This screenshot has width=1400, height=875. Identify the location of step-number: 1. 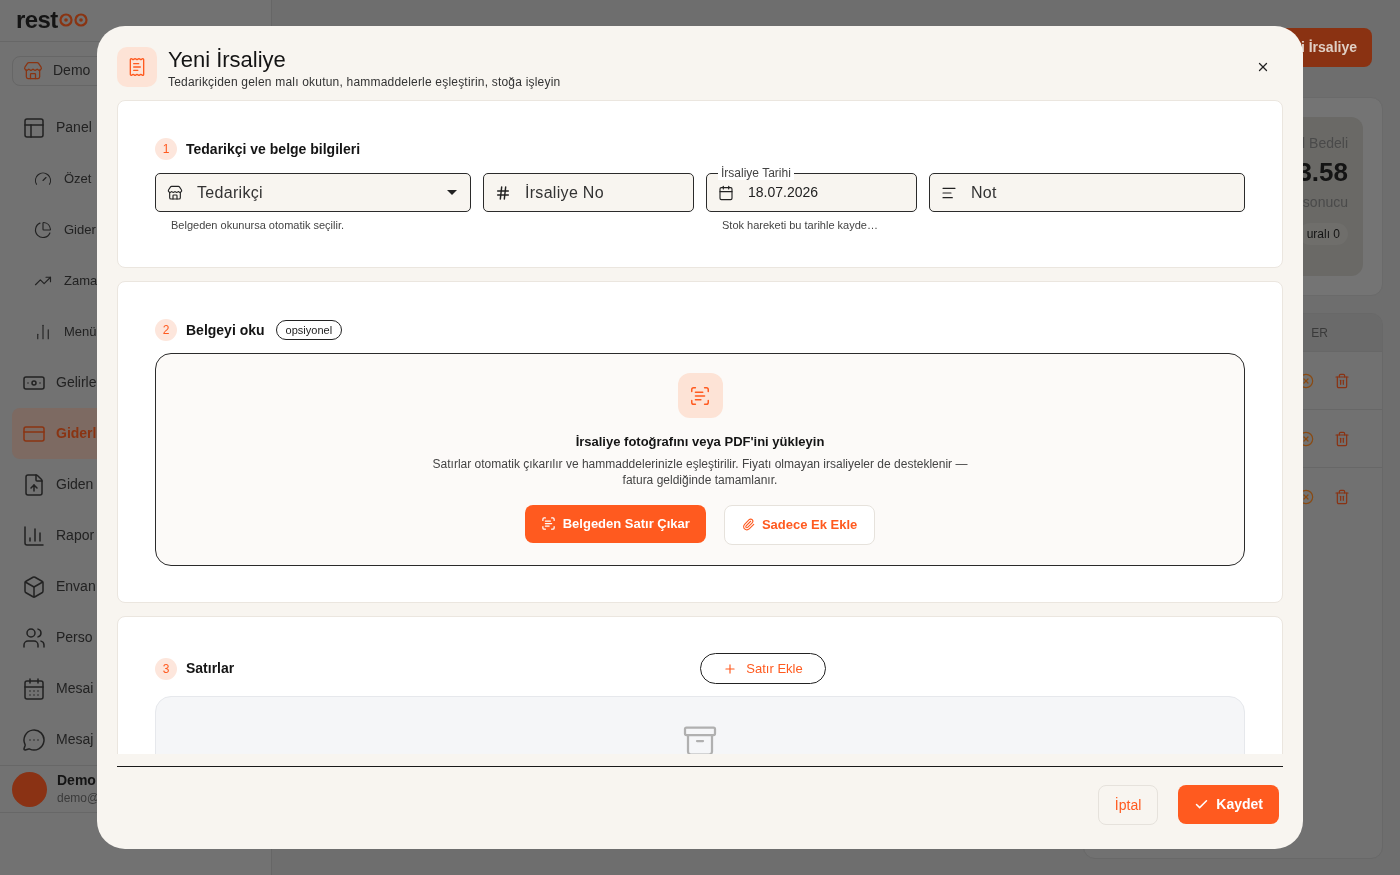
(166, 149).